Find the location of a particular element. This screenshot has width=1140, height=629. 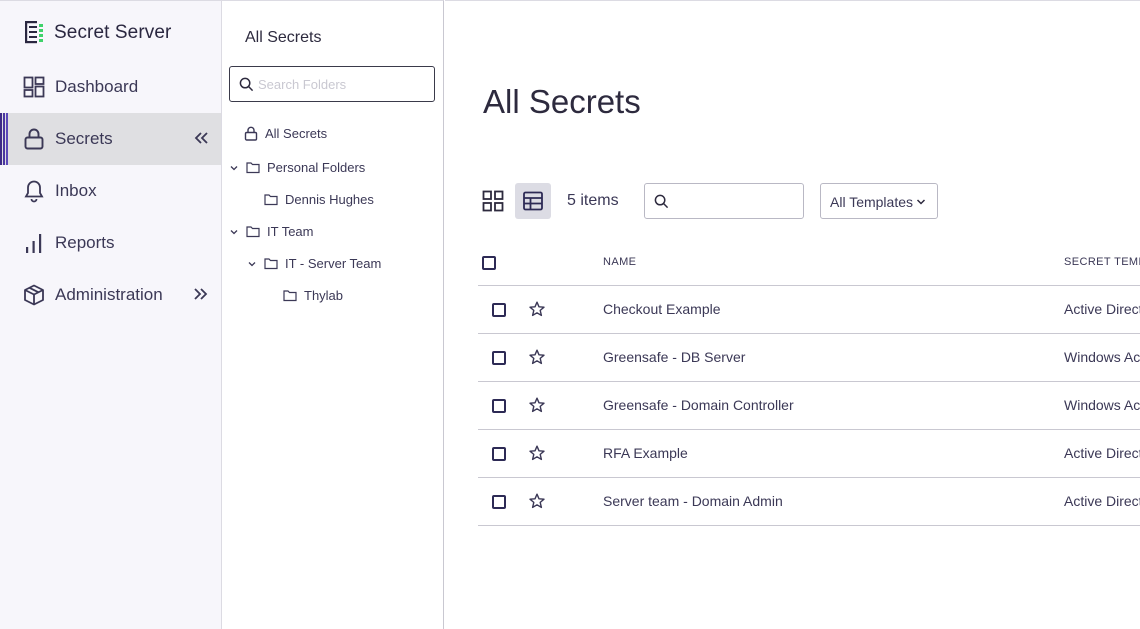

brand: Secret Server is located at coordinates (96, 33).